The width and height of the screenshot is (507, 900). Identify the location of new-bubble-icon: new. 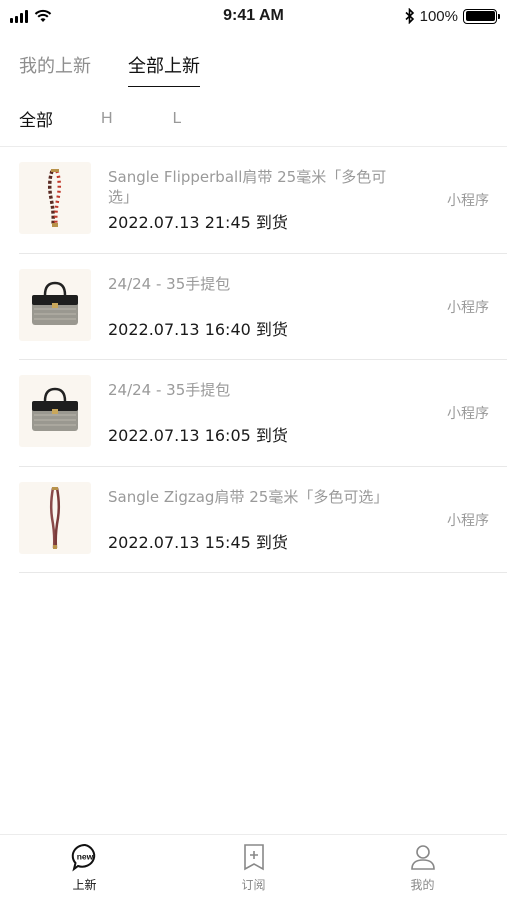
(85, 857).